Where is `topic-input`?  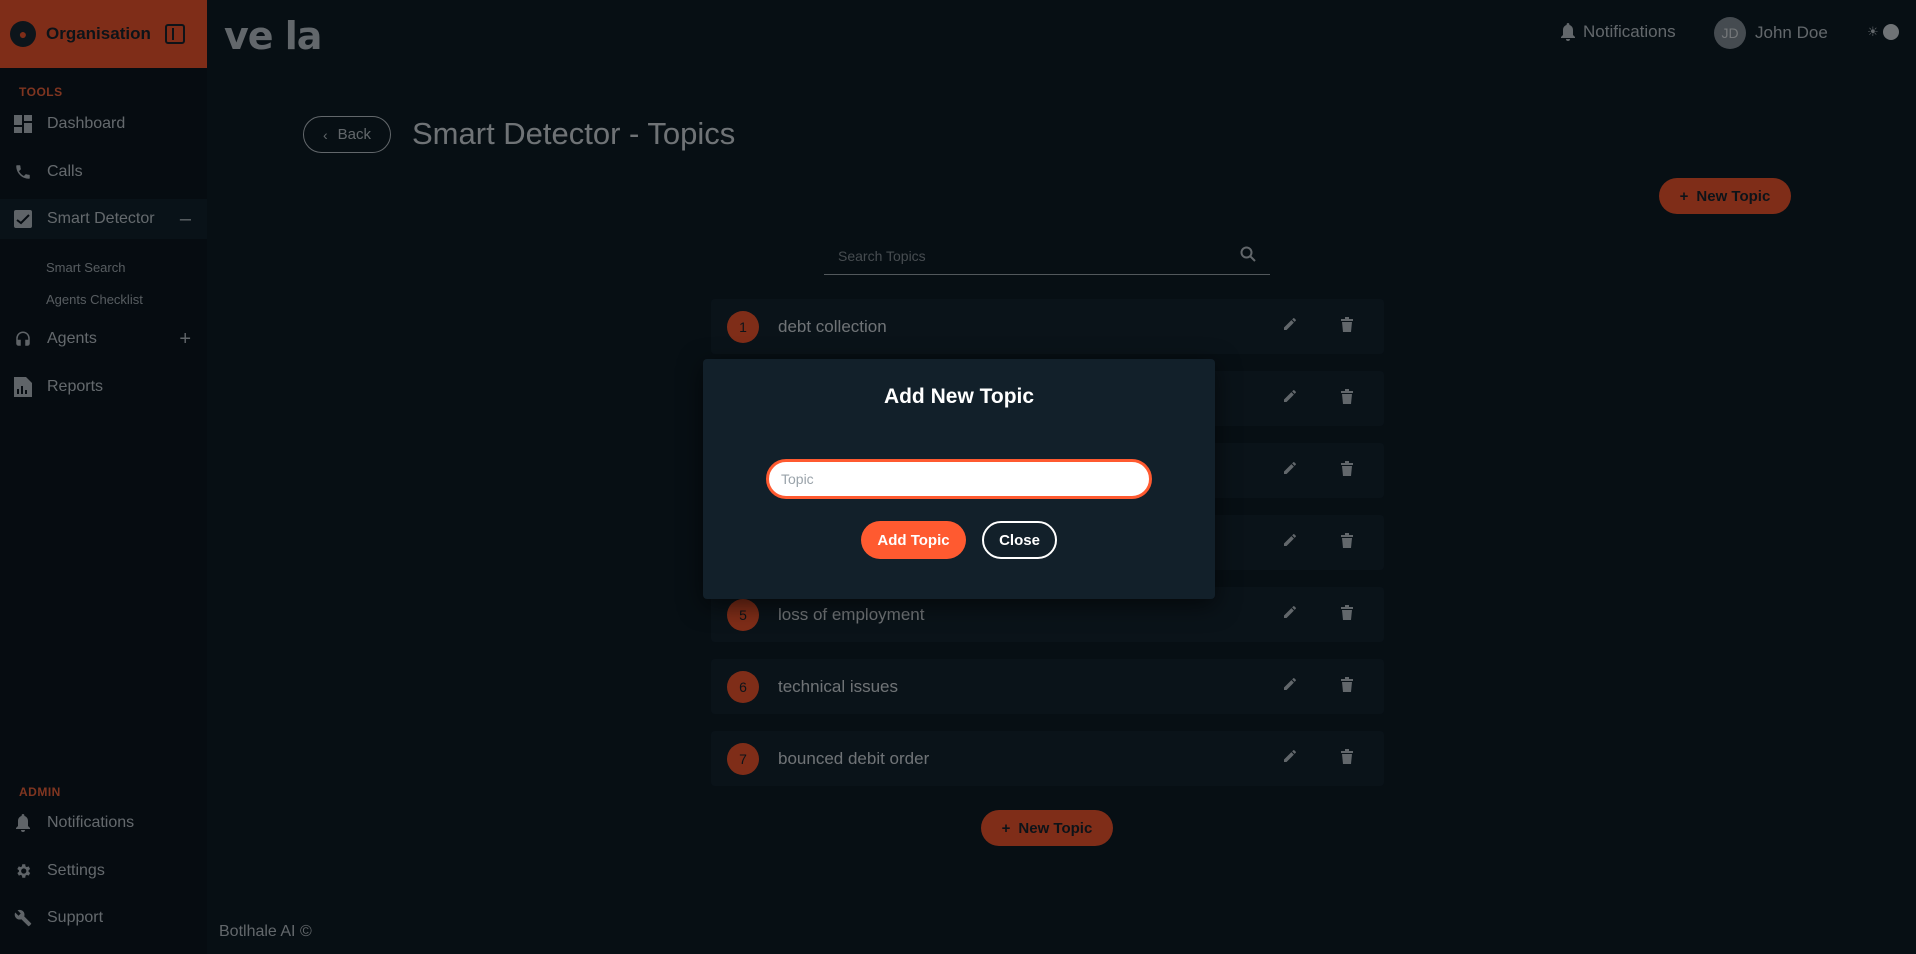
topic-input is located at coordinates (959, 479).